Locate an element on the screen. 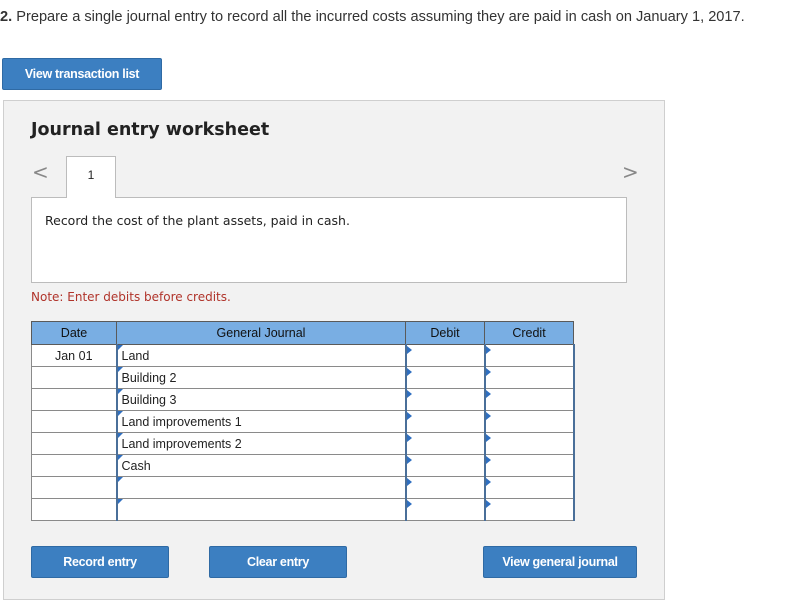 This screenshot has height=600, width=812. tab-1: 1 is located at coordinates (91, 177).